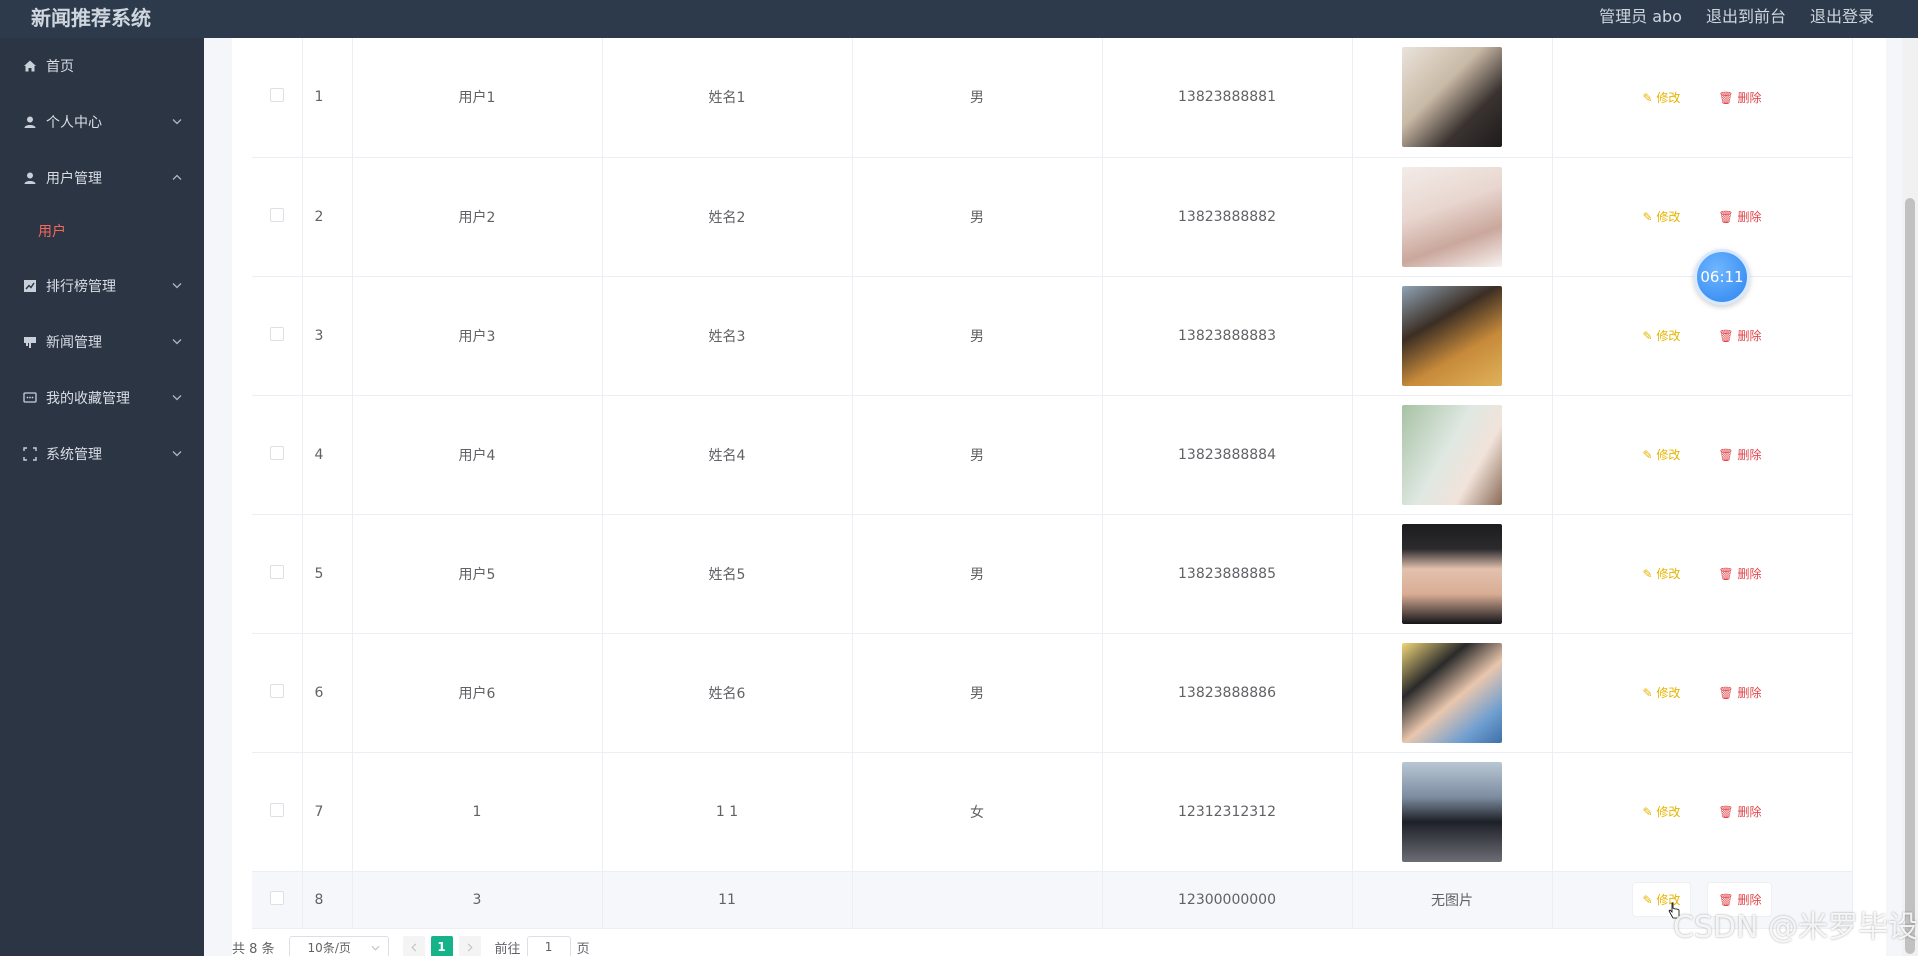  Describe the element at coordinates (959, 19) in the screenshot. I see `top-bar: 新闻推荐系统 管理员 abo 退出到前台 退出登录` at that location.